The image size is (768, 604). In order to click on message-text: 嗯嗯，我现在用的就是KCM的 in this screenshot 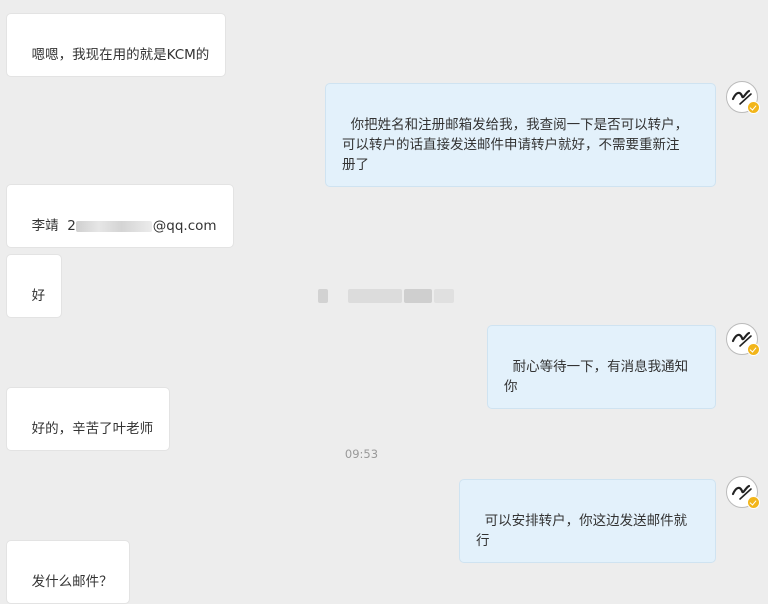, I will do `click(120, 55)`.